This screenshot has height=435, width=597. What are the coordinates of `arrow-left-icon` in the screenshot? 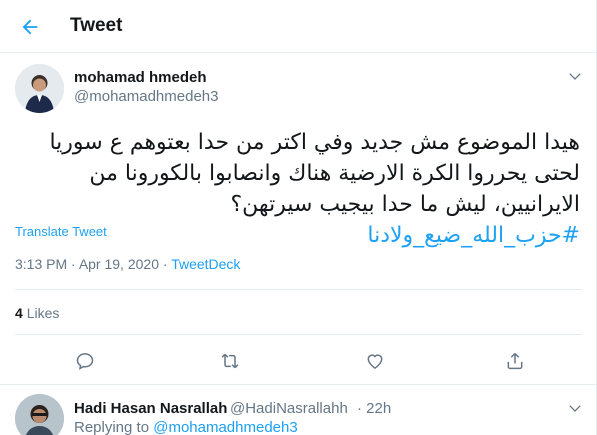 It's located at (30, 27).